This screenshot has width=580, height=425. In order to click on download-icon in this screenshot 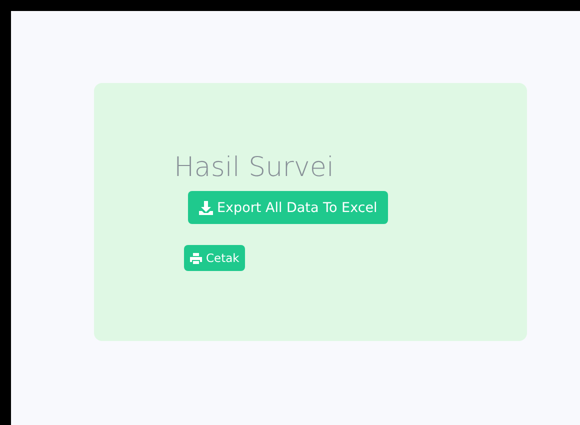, I will do `click(206, 207)`.